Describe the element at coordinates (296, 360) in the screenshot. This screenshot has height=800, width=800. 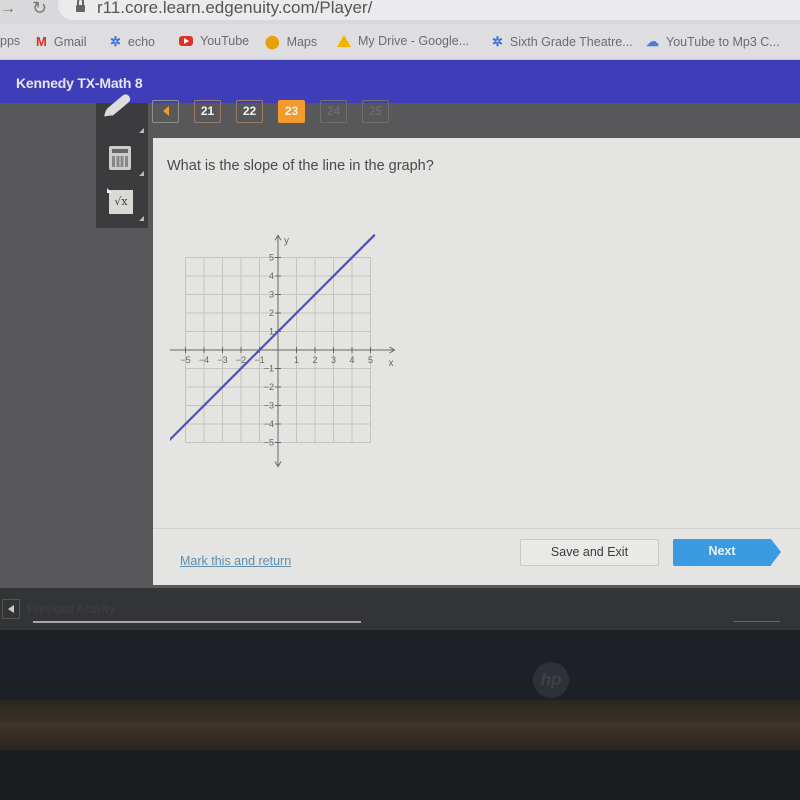
I see `x-tick-label: 1` at that location.